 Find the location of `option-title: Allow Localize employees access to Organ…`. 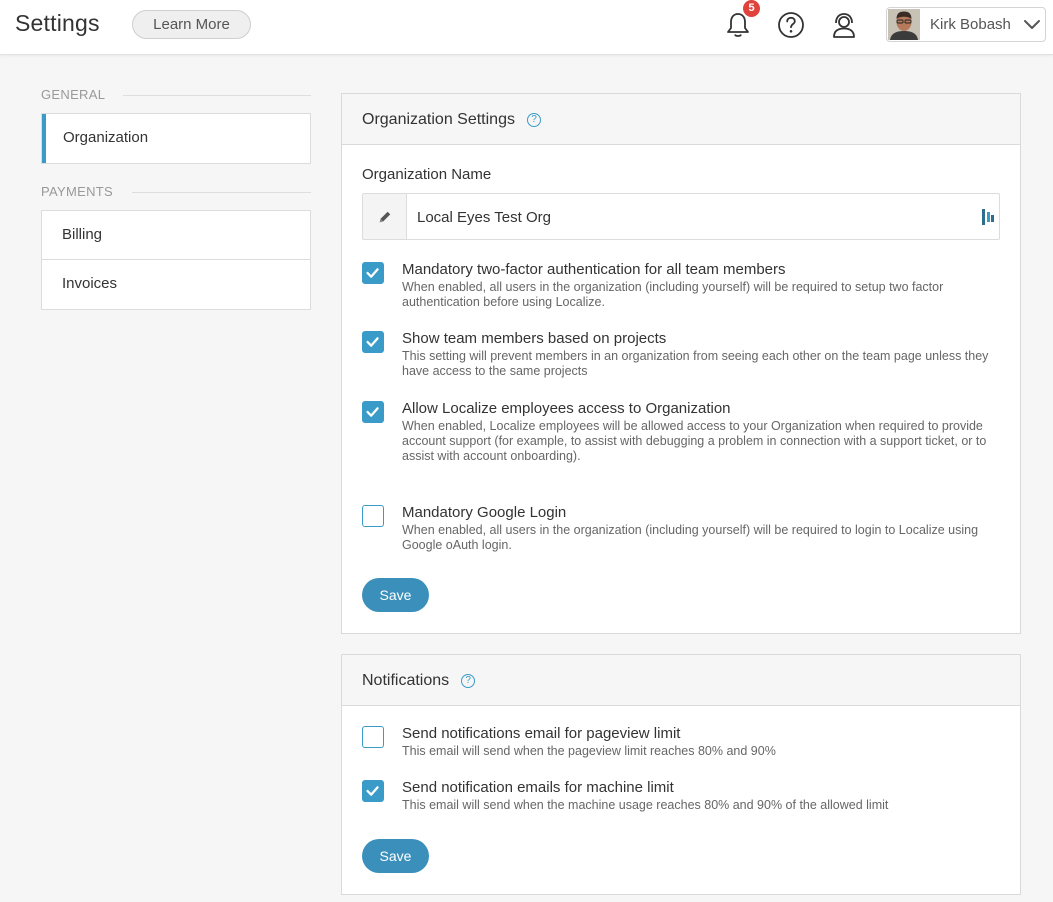

option-title: Allow Localize employees access to Organ… is located at coordinates (566, 408).